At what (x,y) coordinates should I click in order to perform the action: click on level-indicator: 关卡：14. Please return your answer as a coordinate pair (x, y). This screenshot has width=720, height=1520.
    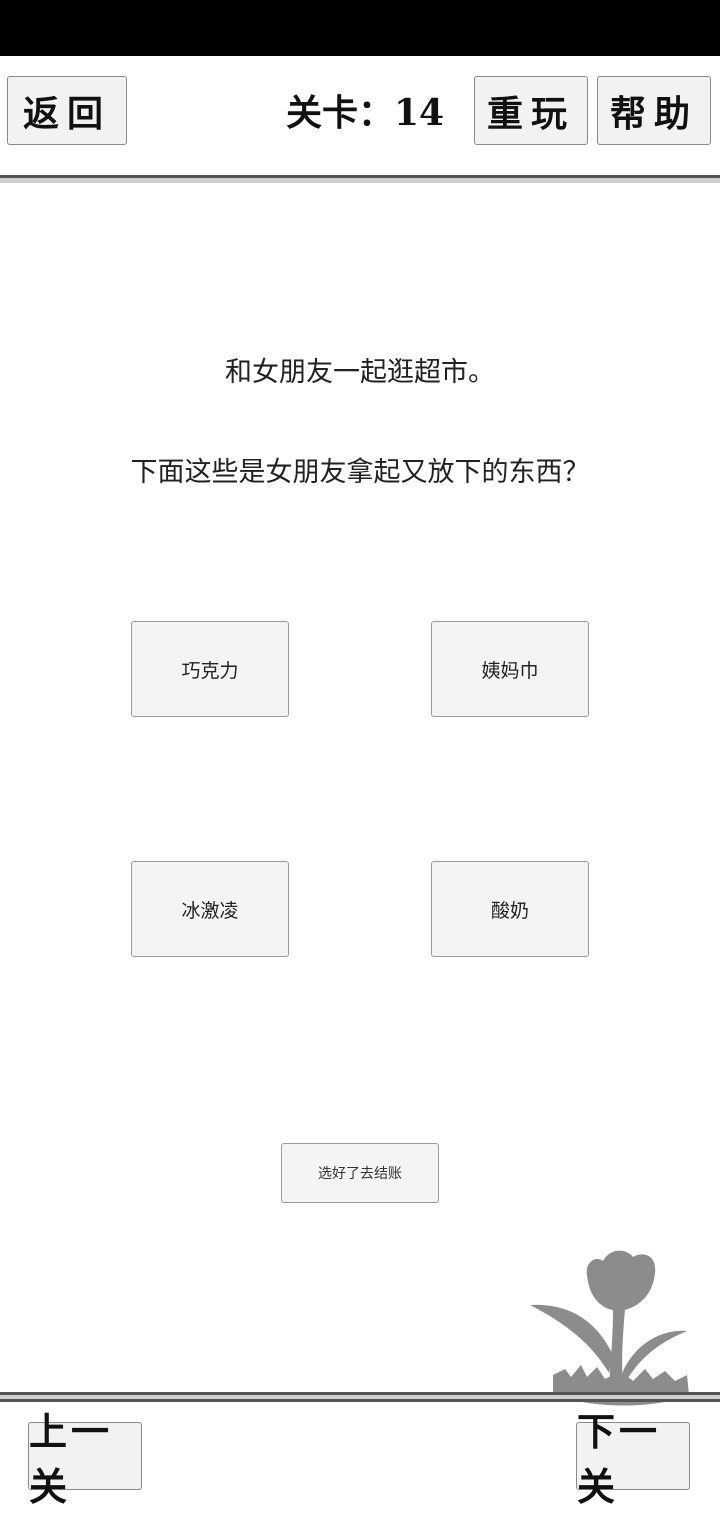
    Looking at the image, I should click on (365, 113).